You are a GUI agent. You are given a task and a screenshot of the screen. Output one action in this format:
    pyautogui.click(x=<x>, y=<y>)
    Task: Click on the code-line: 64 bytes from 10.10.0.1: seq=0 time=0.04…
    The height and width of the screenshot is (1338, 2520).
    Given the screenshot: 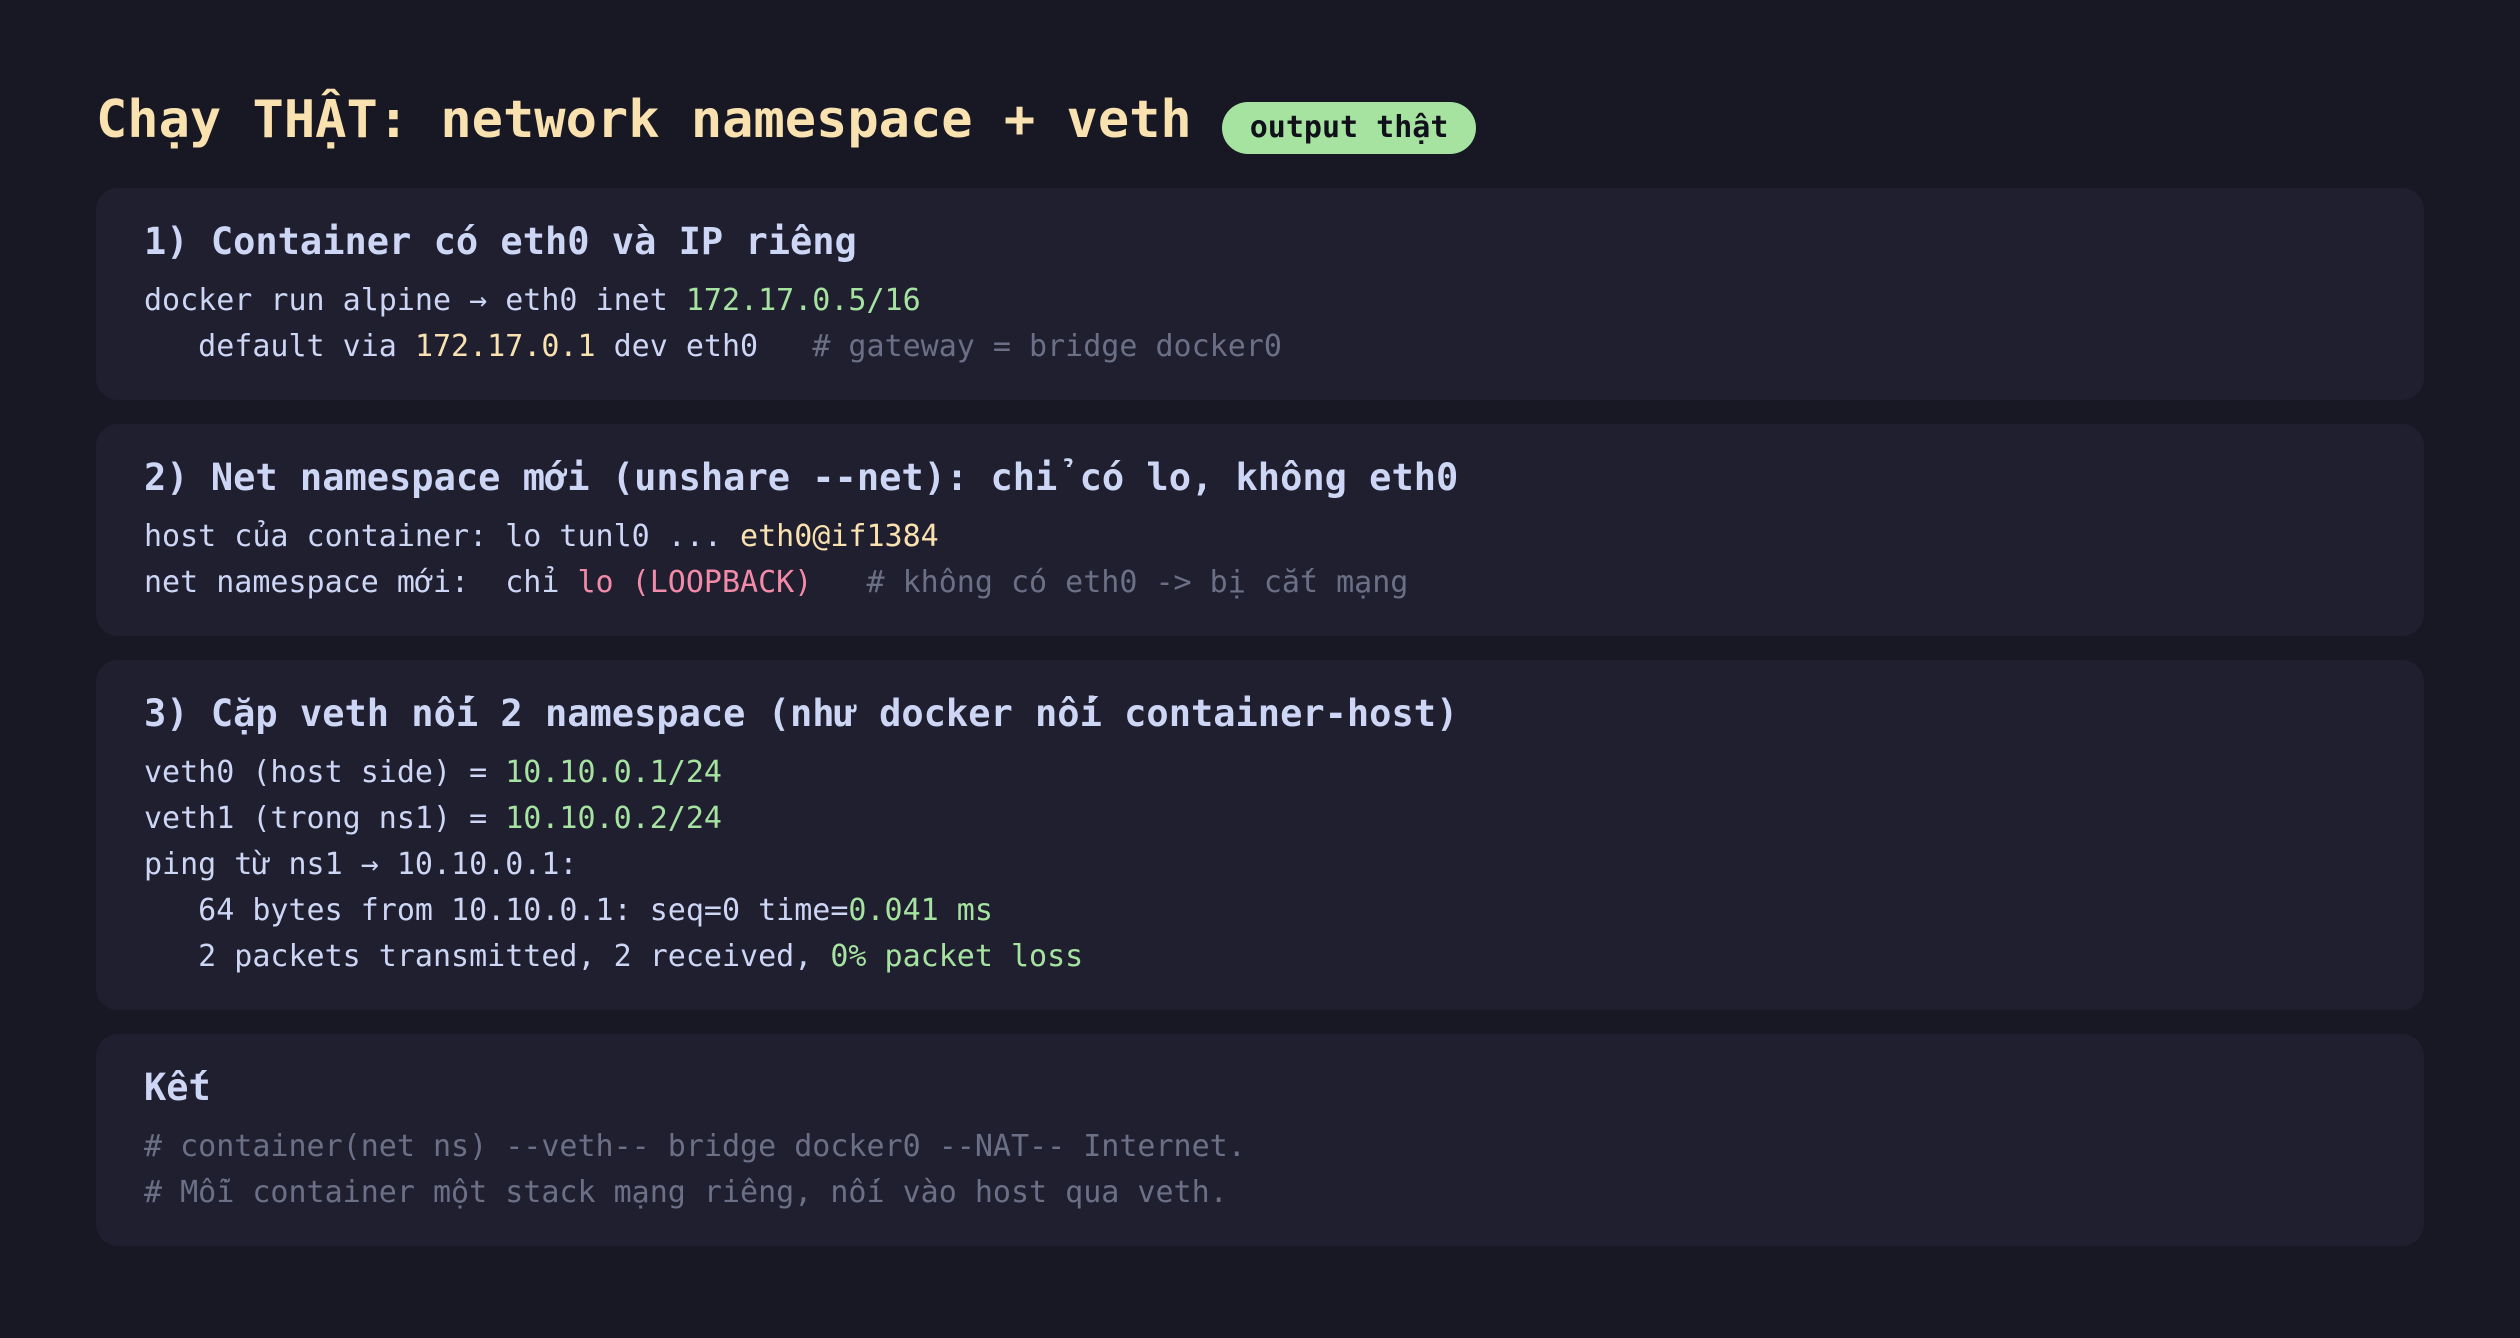 What is the action you would take?
    pyautogui.click(x=1260, y=911)
    